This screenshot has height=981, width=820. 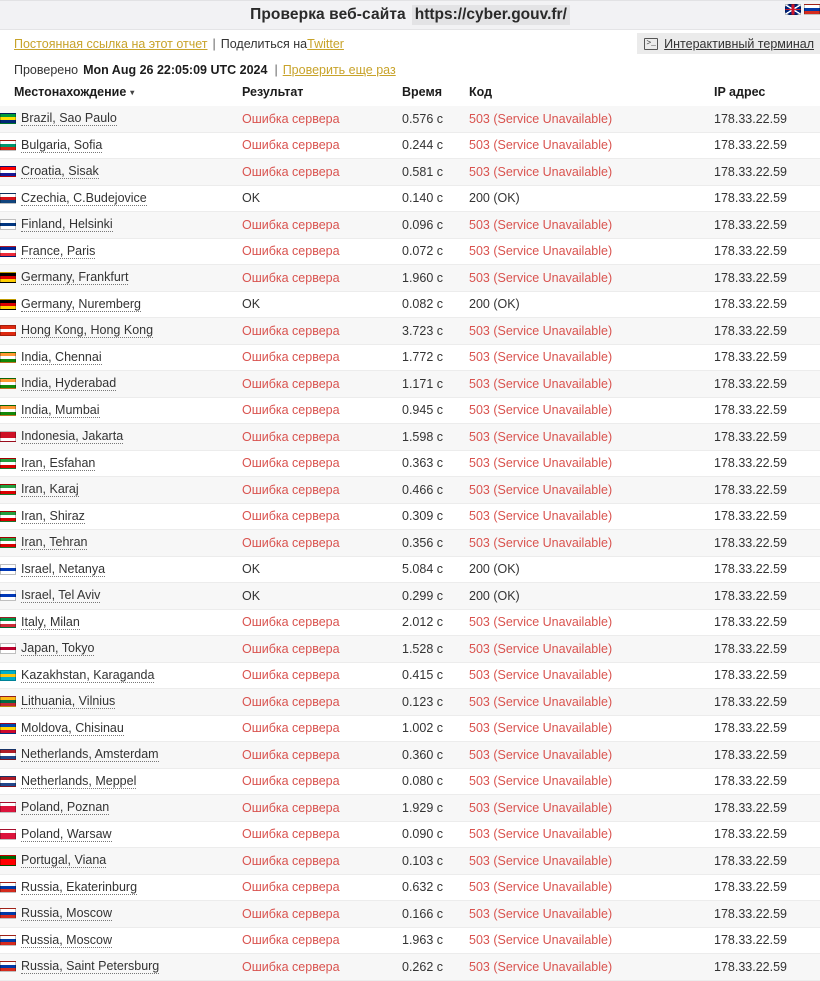 I want to click on cell-time: 0.140 с, so click(x=435, y=198).